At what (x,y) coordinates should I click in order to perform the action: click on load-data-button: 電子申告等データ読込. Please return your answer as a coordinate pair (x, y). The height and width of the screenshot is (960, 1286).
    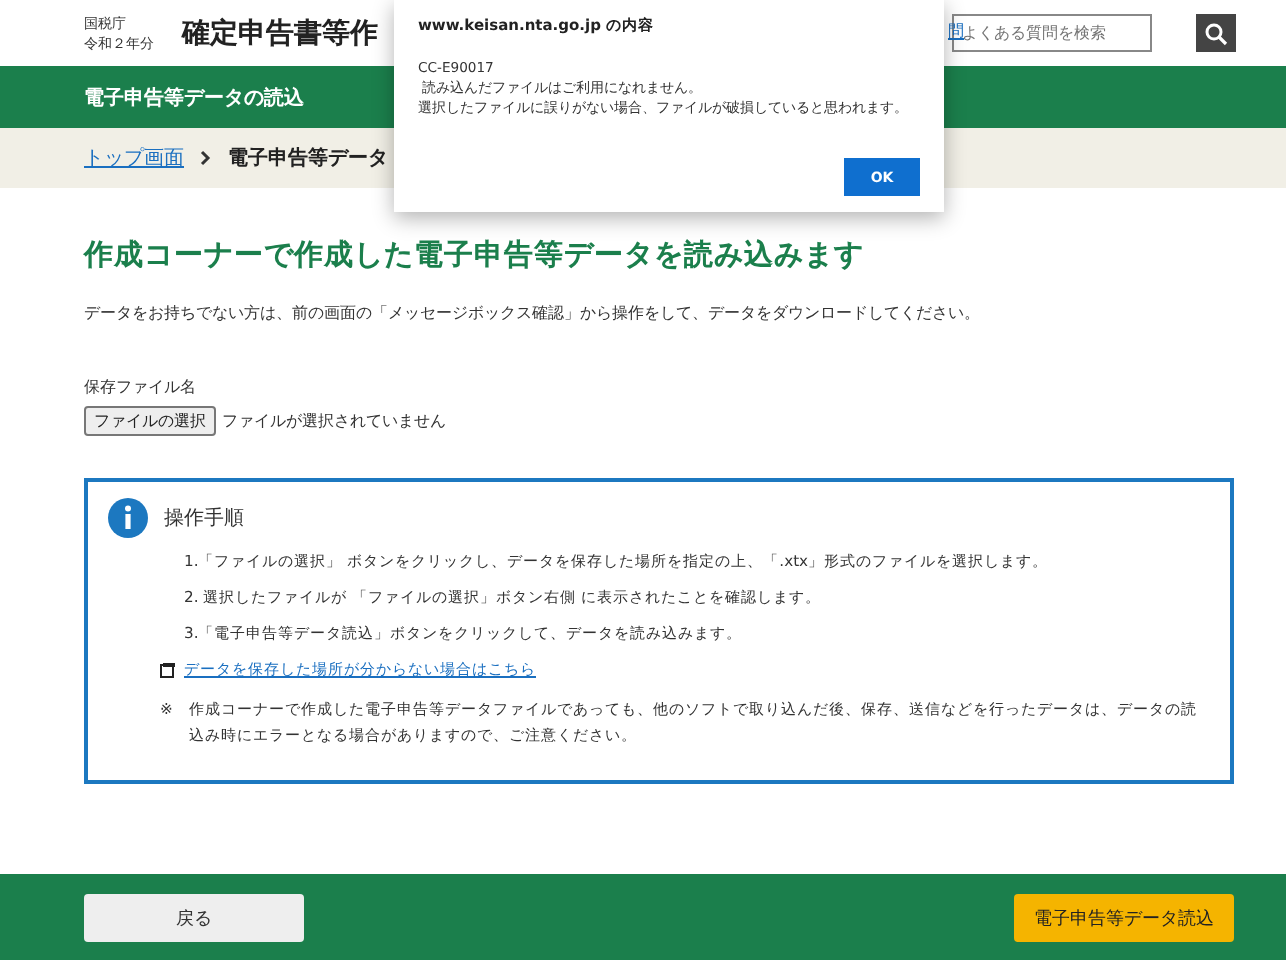
    Looking at the image, I should click on (1124, 918).